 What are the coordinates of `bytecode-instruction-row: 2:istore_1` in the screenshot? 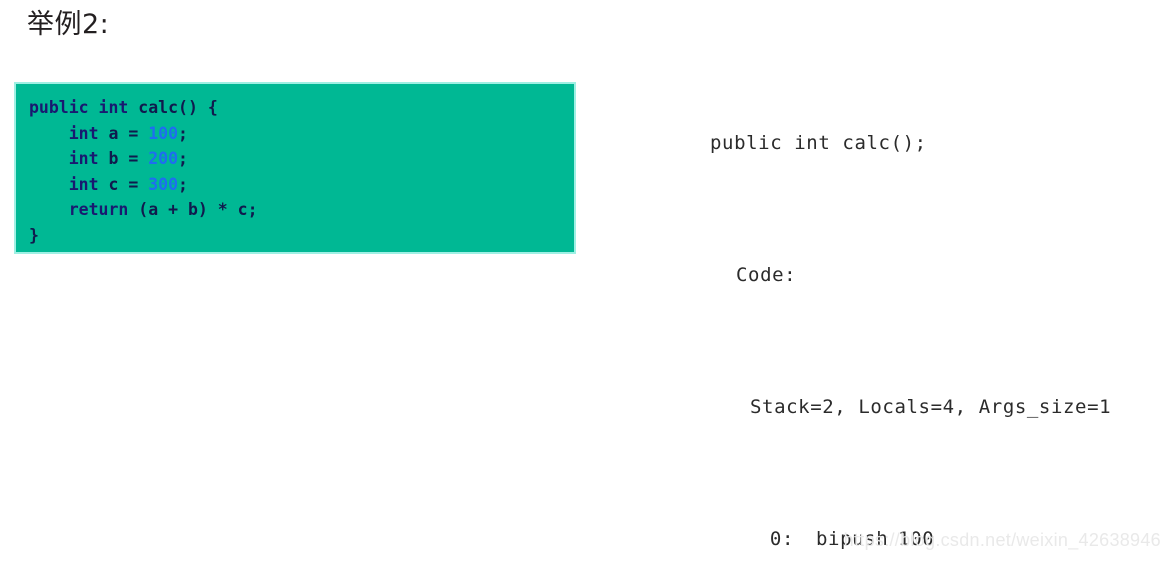 It's located at (910, 559).